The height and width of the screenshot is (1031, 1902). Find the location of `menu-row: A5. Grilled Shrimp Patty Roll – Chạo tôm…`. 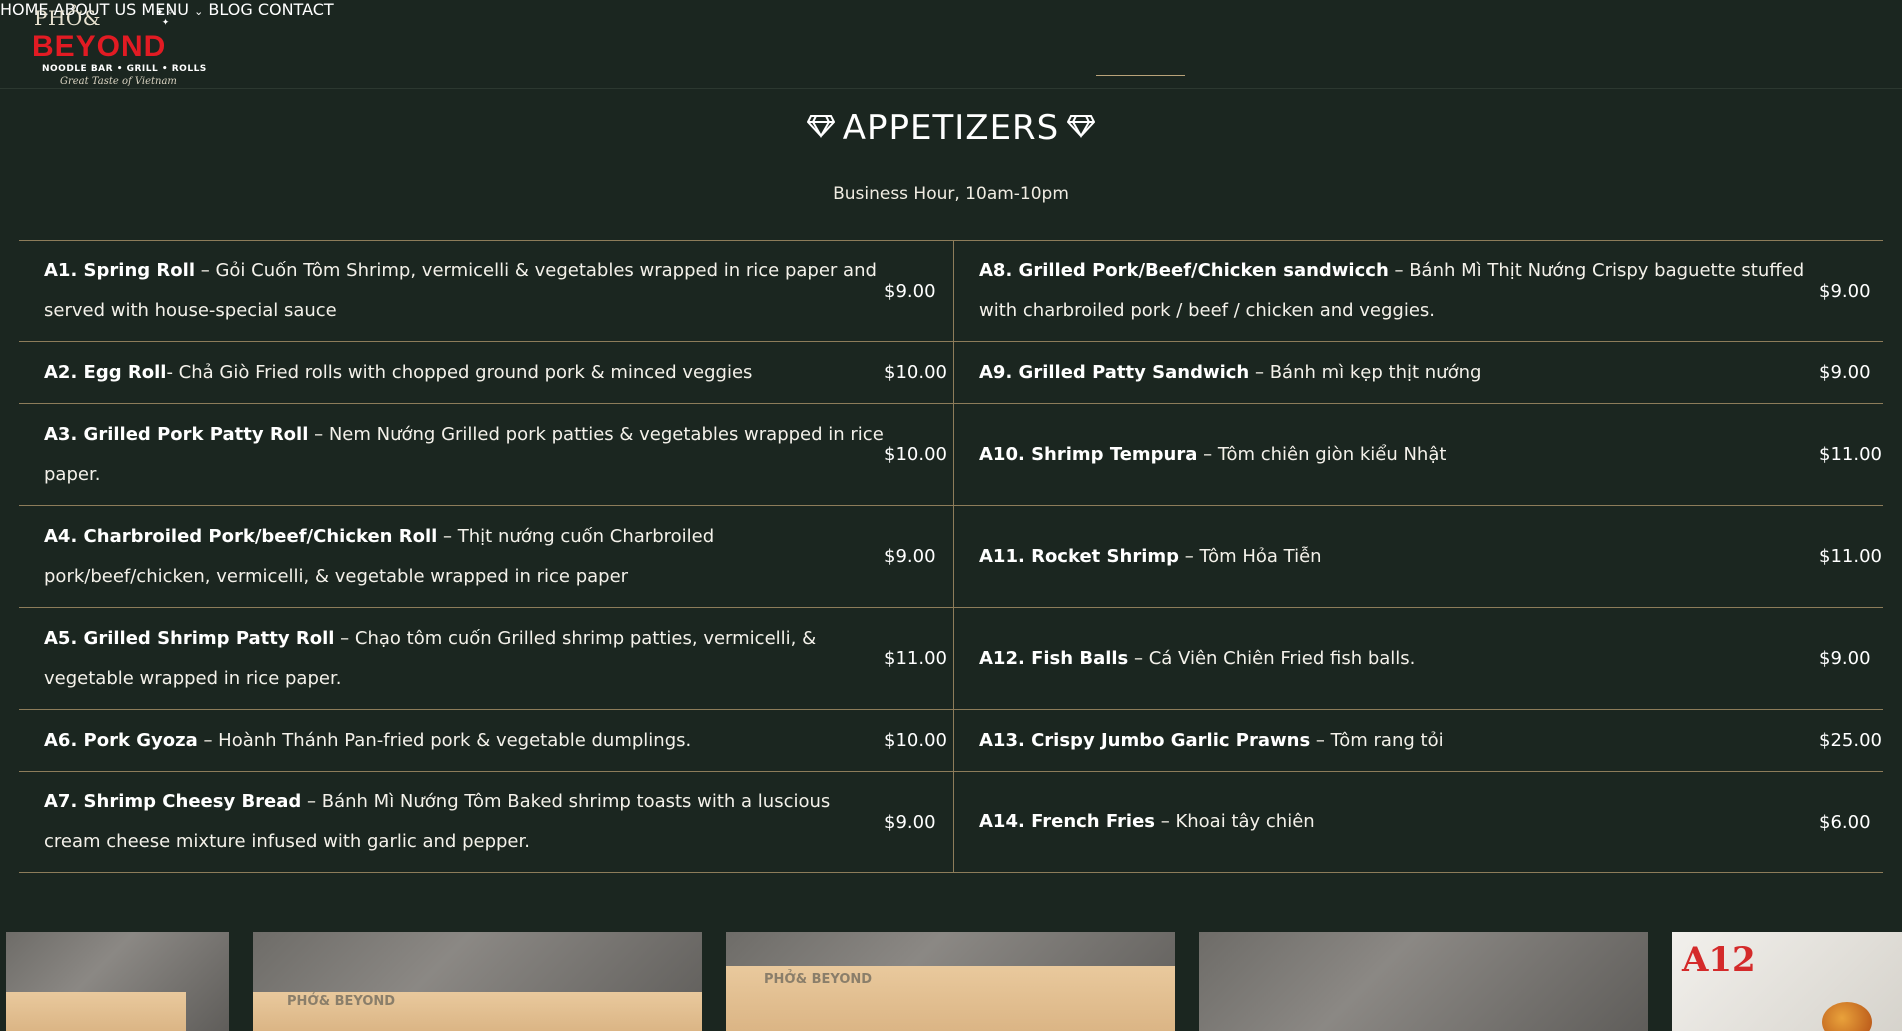

menu-row: A5. Grilled Shrimp Patty Roll – Chạo tôm… is located at coordinates (951, 659).